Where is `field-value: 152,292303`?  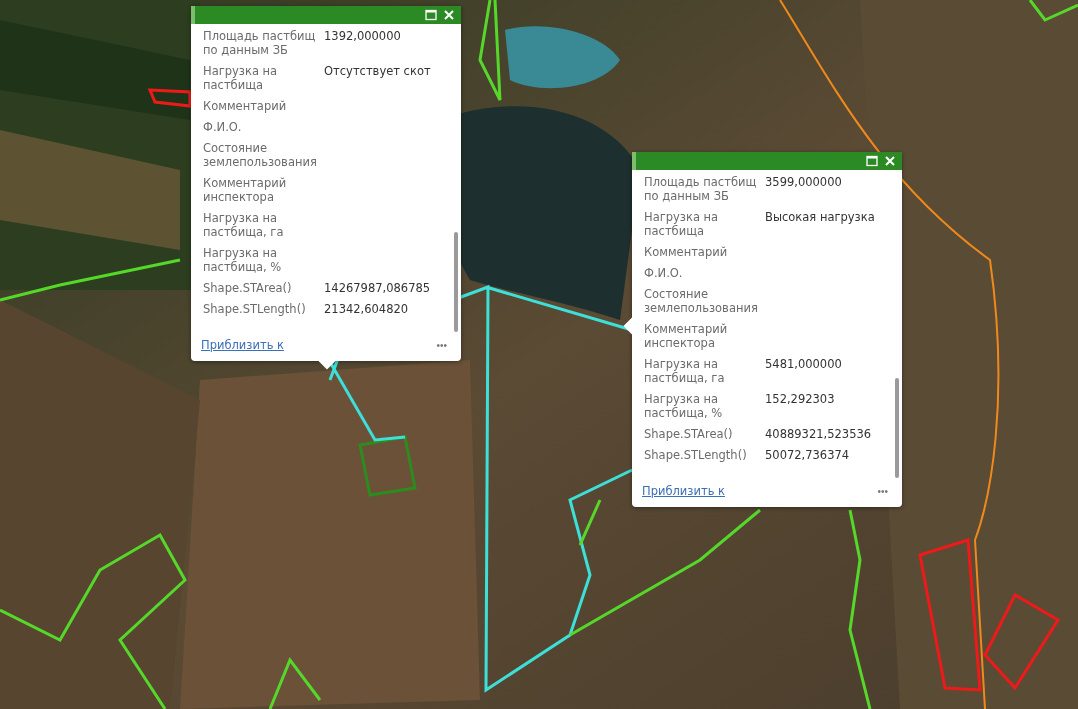 field-value: 152,292303 is located at coordinates (800, 400).